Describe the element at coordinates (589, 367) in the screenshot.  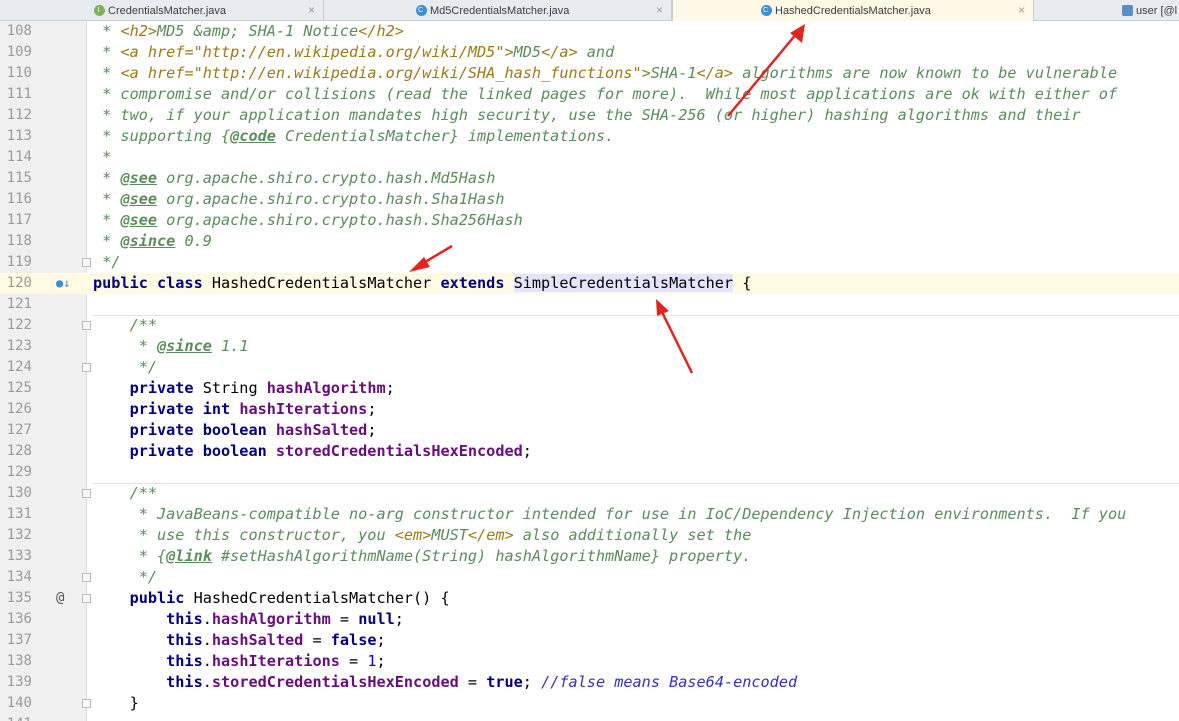
I see `code-line: 124 */` at that location.